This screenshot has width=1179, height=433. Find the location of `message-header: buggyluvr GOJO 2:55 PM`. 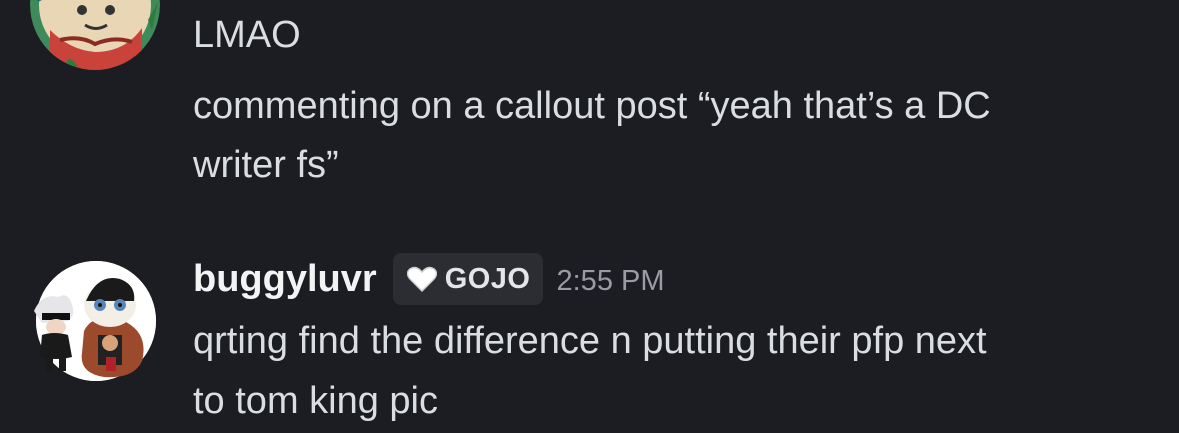

message-header: buggyluvr GOJO 2:55 PM is located at coordinates (429, 279).